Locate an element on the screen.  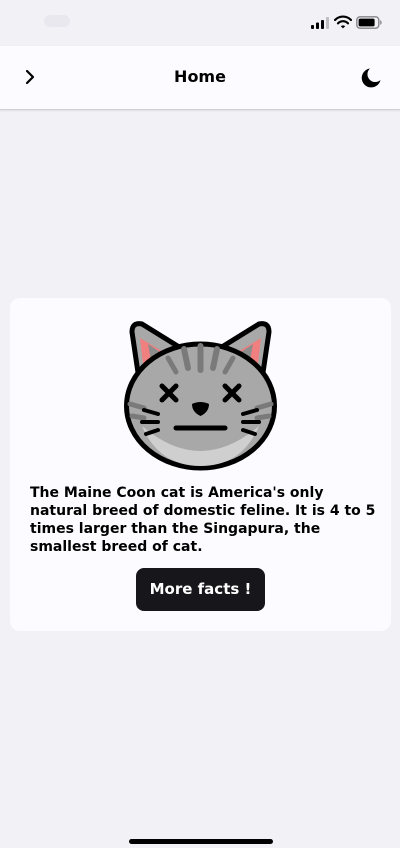
page-title: Home is located at coordinates (200, 76).